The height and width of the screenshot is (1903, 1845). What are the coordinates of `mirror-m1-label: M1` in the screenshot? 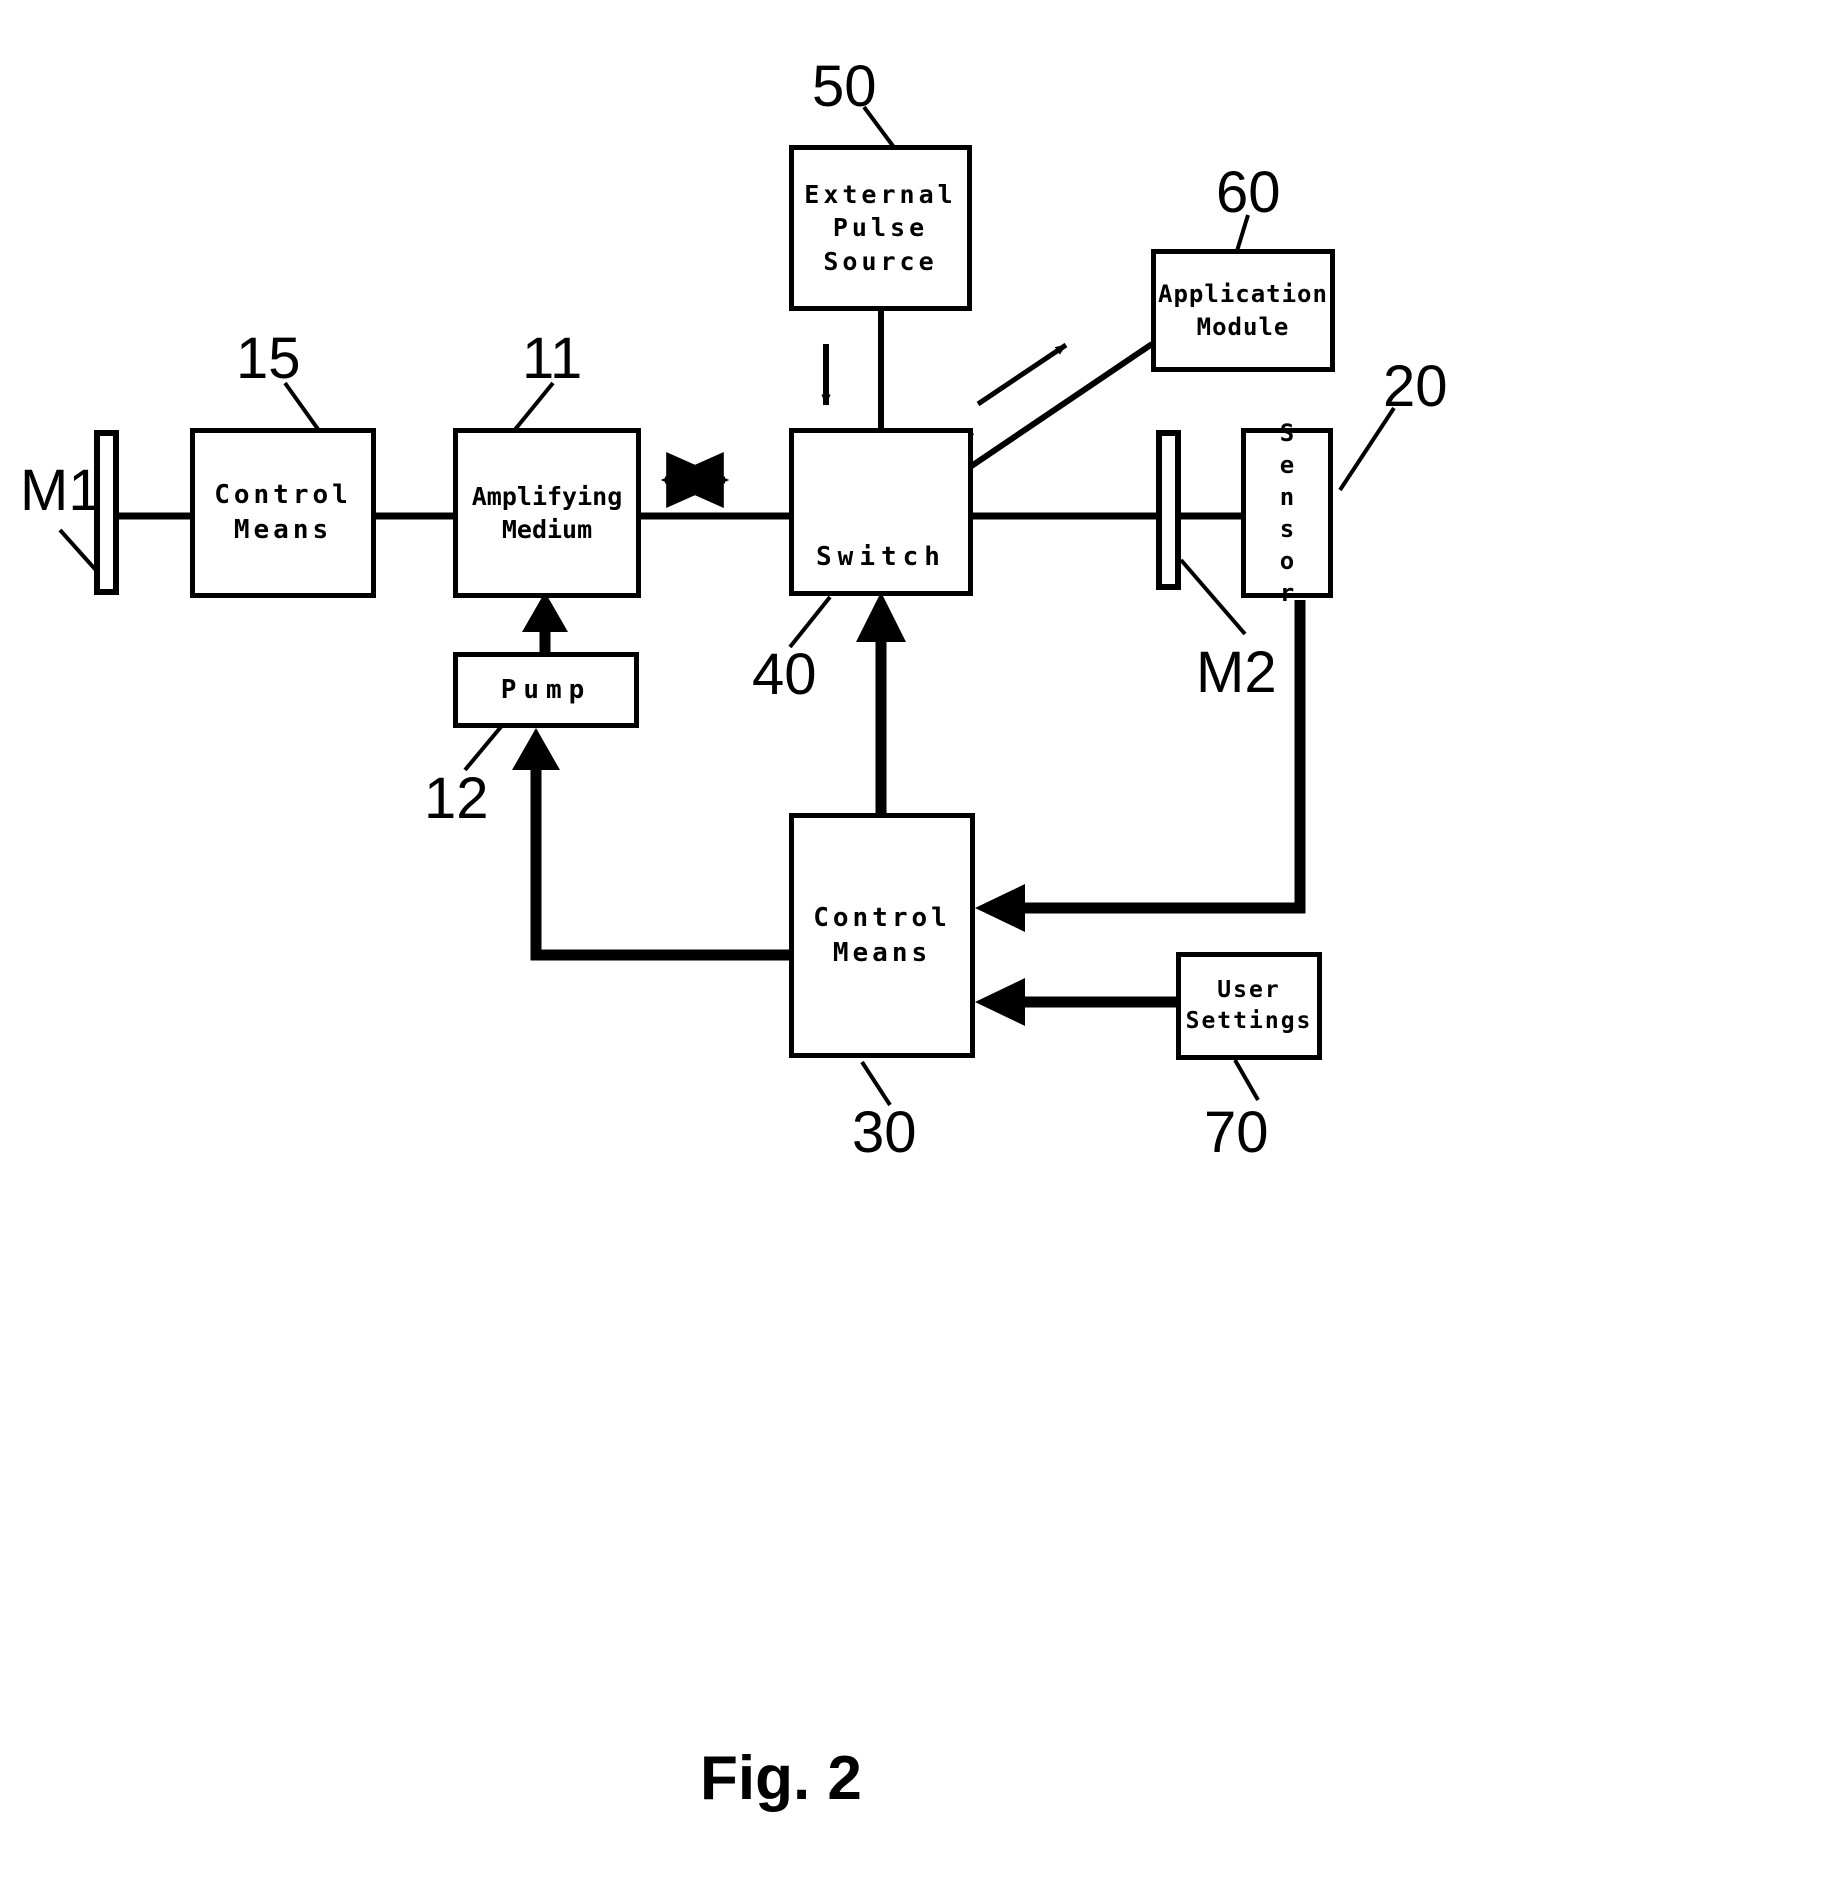 It's located at (60, 490).